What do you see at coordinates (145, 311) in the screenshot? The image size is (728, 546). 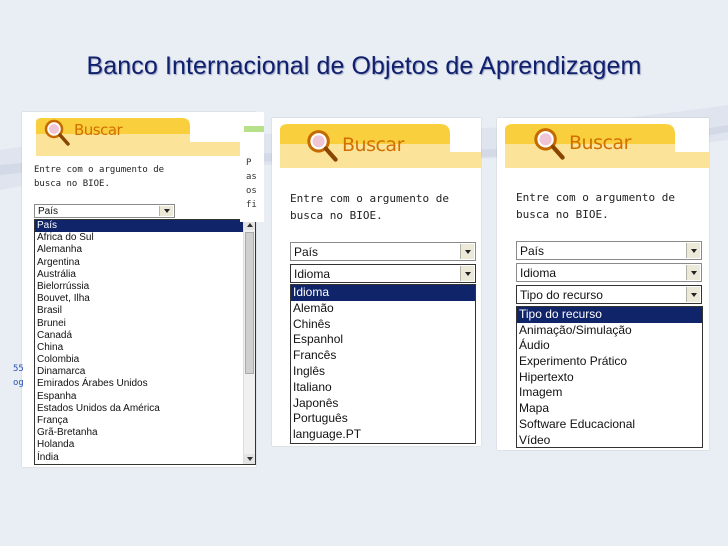 I see `dropdown-option: Brasil` at bounding box center [145, 311].